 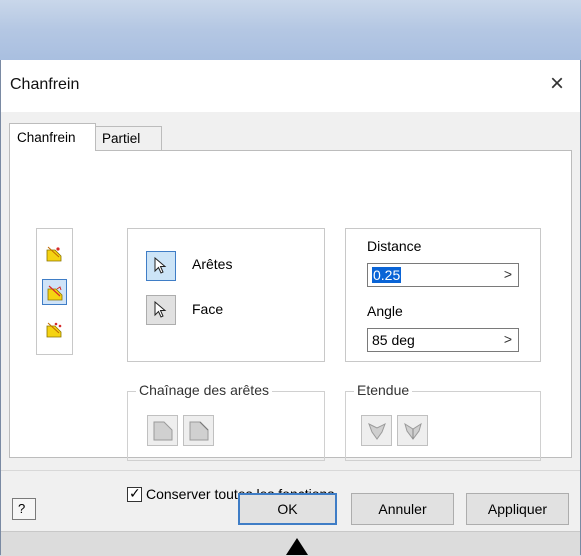 What do you see at coordinates (226, 421) in the screenshot?
I see `edge-chain-group: Chaînage des arêtes` at bounding box center [226, 421].